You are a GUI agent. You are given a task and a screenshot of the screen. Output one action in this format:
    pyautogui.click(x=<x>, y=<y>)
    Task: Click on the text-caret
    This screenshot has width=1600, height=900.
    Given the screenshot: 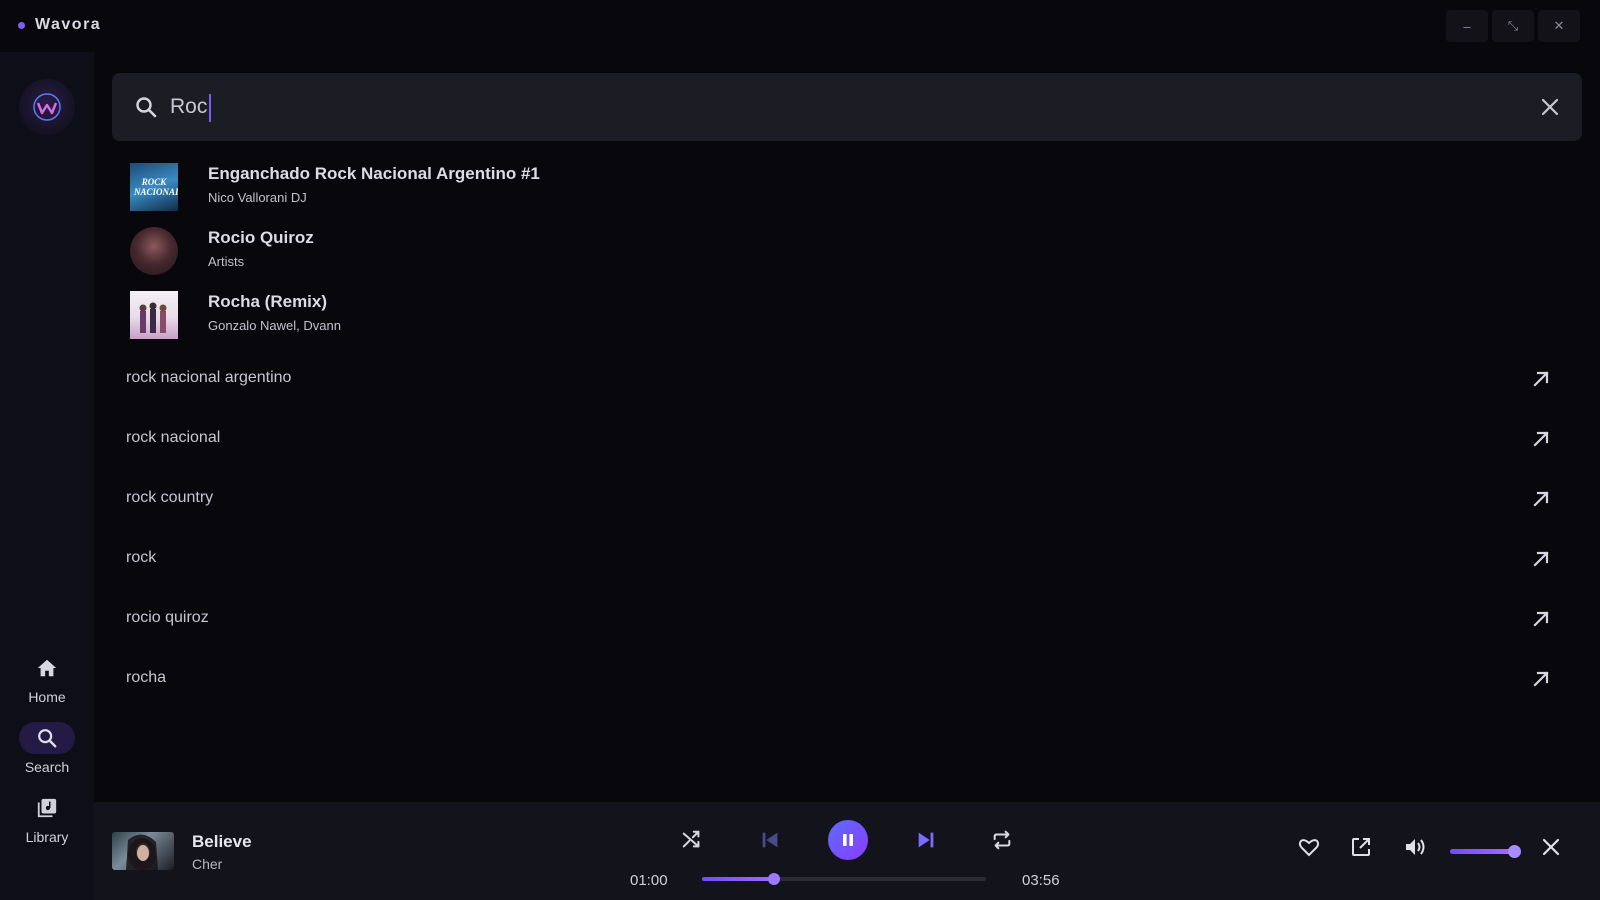 What is the action you would take?
    pyautogui.click(x=210, y=108)
    